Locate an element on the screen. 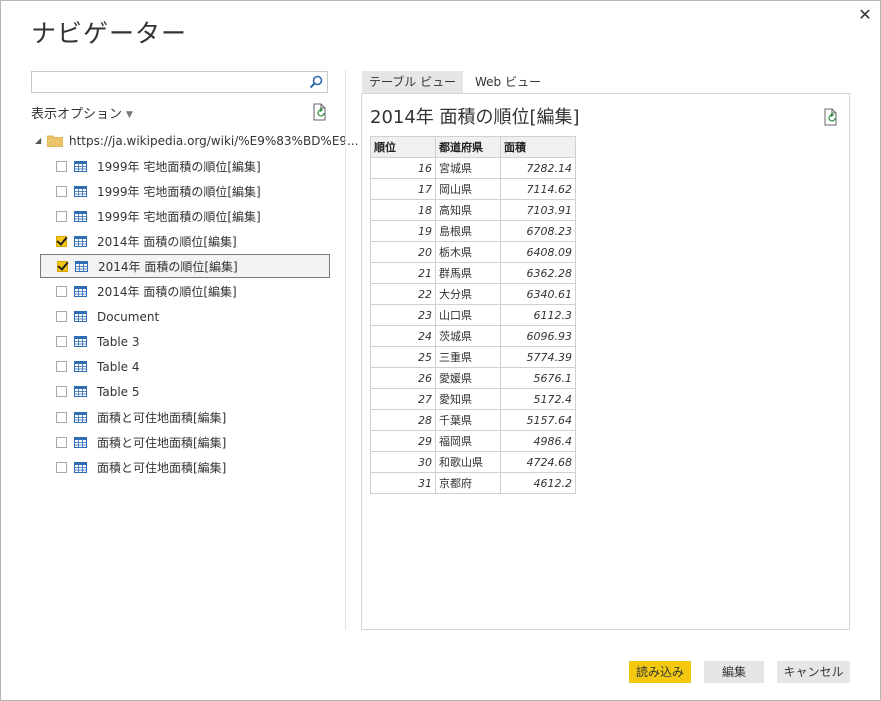 Image resolution: width=881 pixels, height=701 pixels. table-row: 18 高知県 7103.91 is located at coordinates (473, 210).